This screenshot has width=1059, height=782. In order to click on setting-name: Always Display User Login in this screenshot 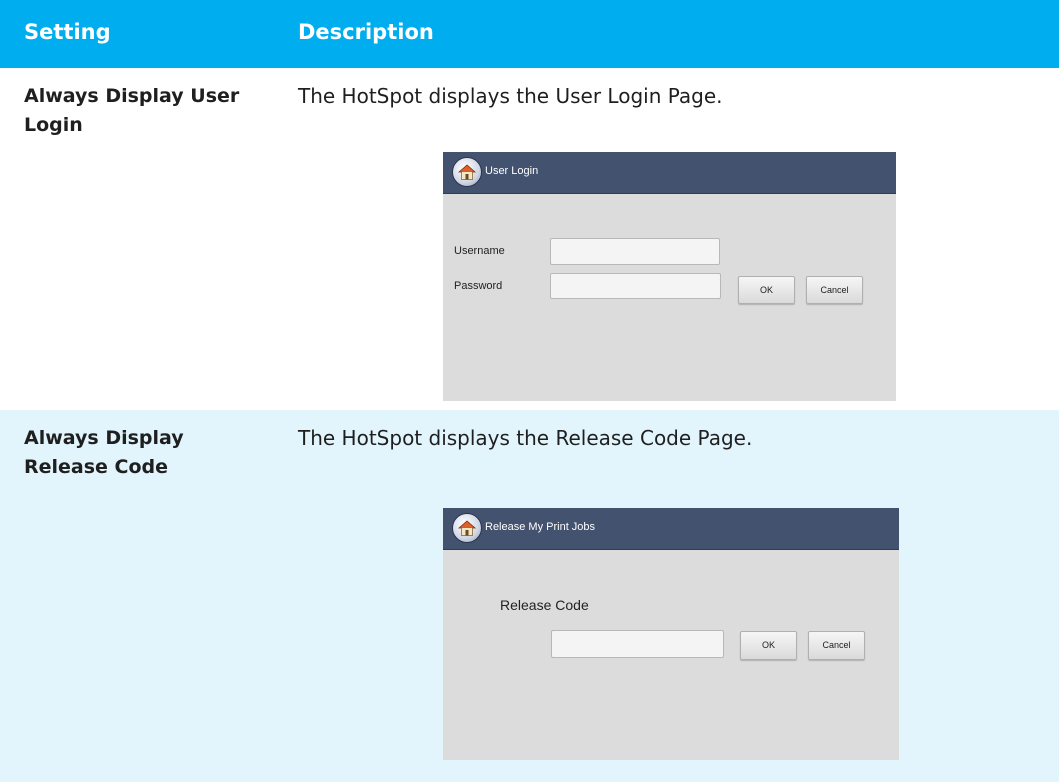, I will do `click(132, 110)`.